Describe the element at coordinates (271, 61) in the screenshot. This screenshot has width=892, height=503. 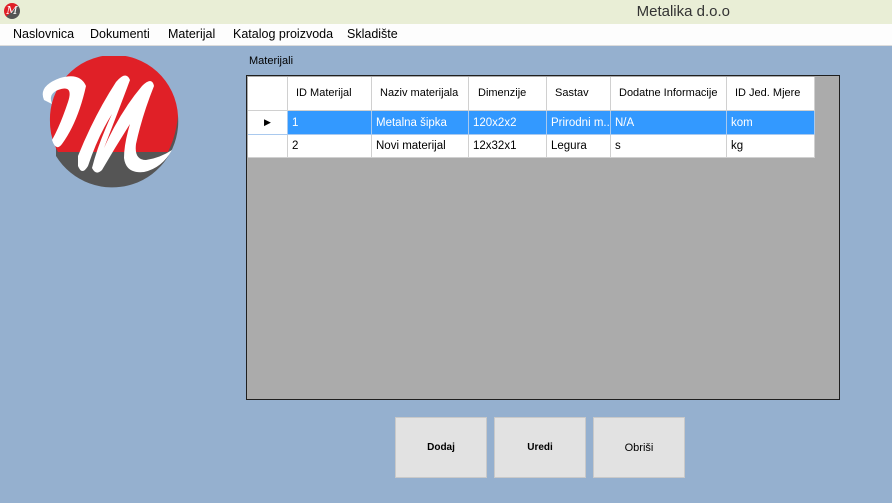
I see `section-label-materijali: Materijali` at that location.